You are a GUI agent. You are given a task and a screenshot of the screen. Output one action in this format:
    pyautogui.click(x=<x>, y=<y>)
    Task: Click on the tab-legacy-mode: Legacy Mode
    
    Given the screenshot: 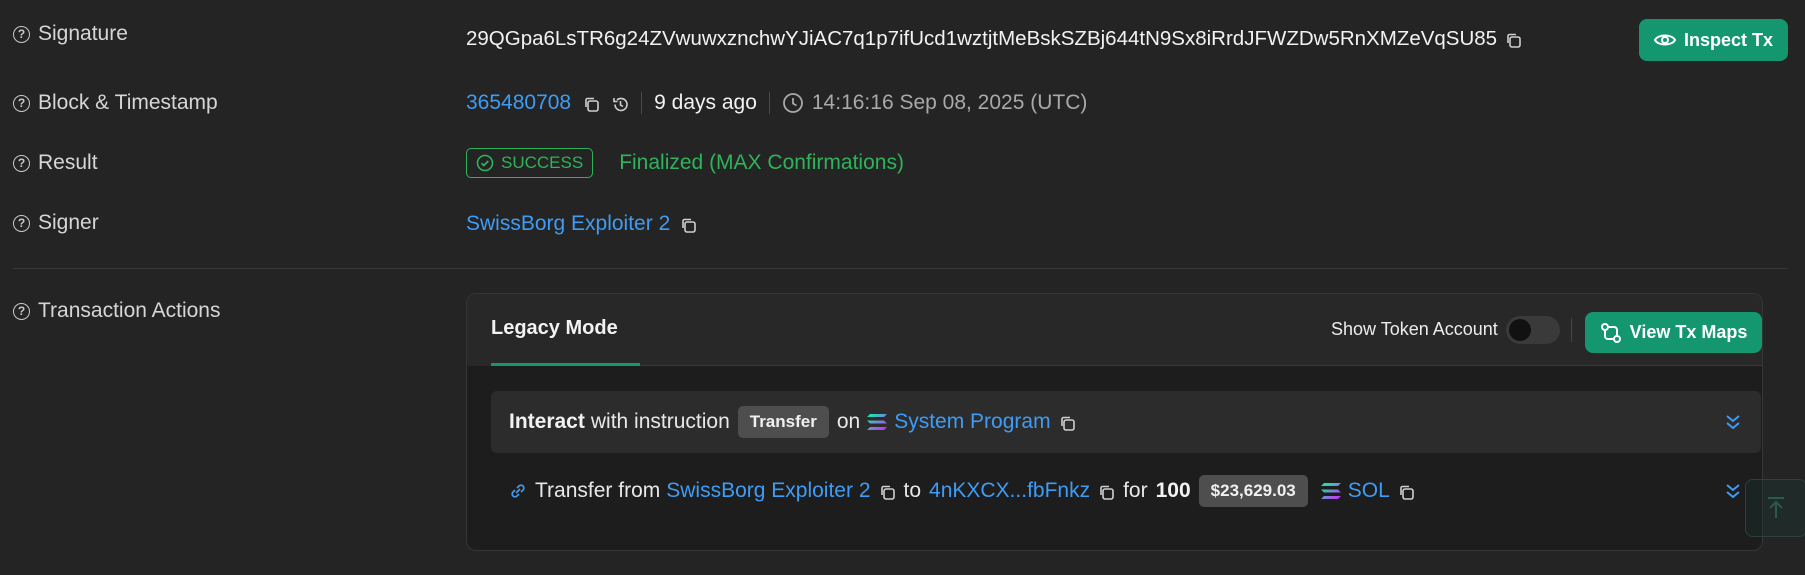 What is the action you would take?
    pyautogui.click(x=554, y=328)
    